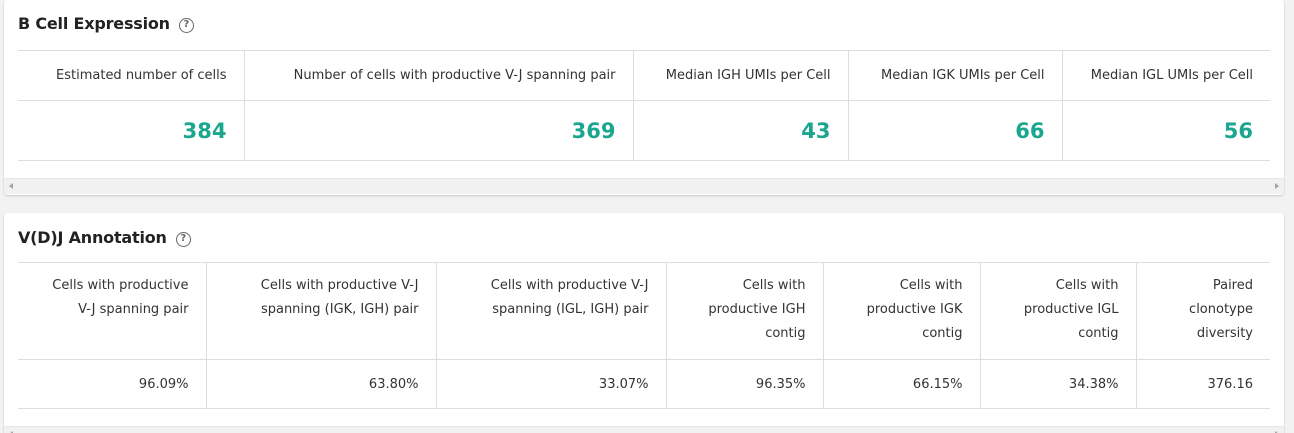 Image resolution: width=1294 pixels, height=433 pixels. What do you see at coordinates (741, 75) in the screenshot?
I see `header-median-igh-umis: Median IGH UMIs per Cell` at bounding box center [741, 75].